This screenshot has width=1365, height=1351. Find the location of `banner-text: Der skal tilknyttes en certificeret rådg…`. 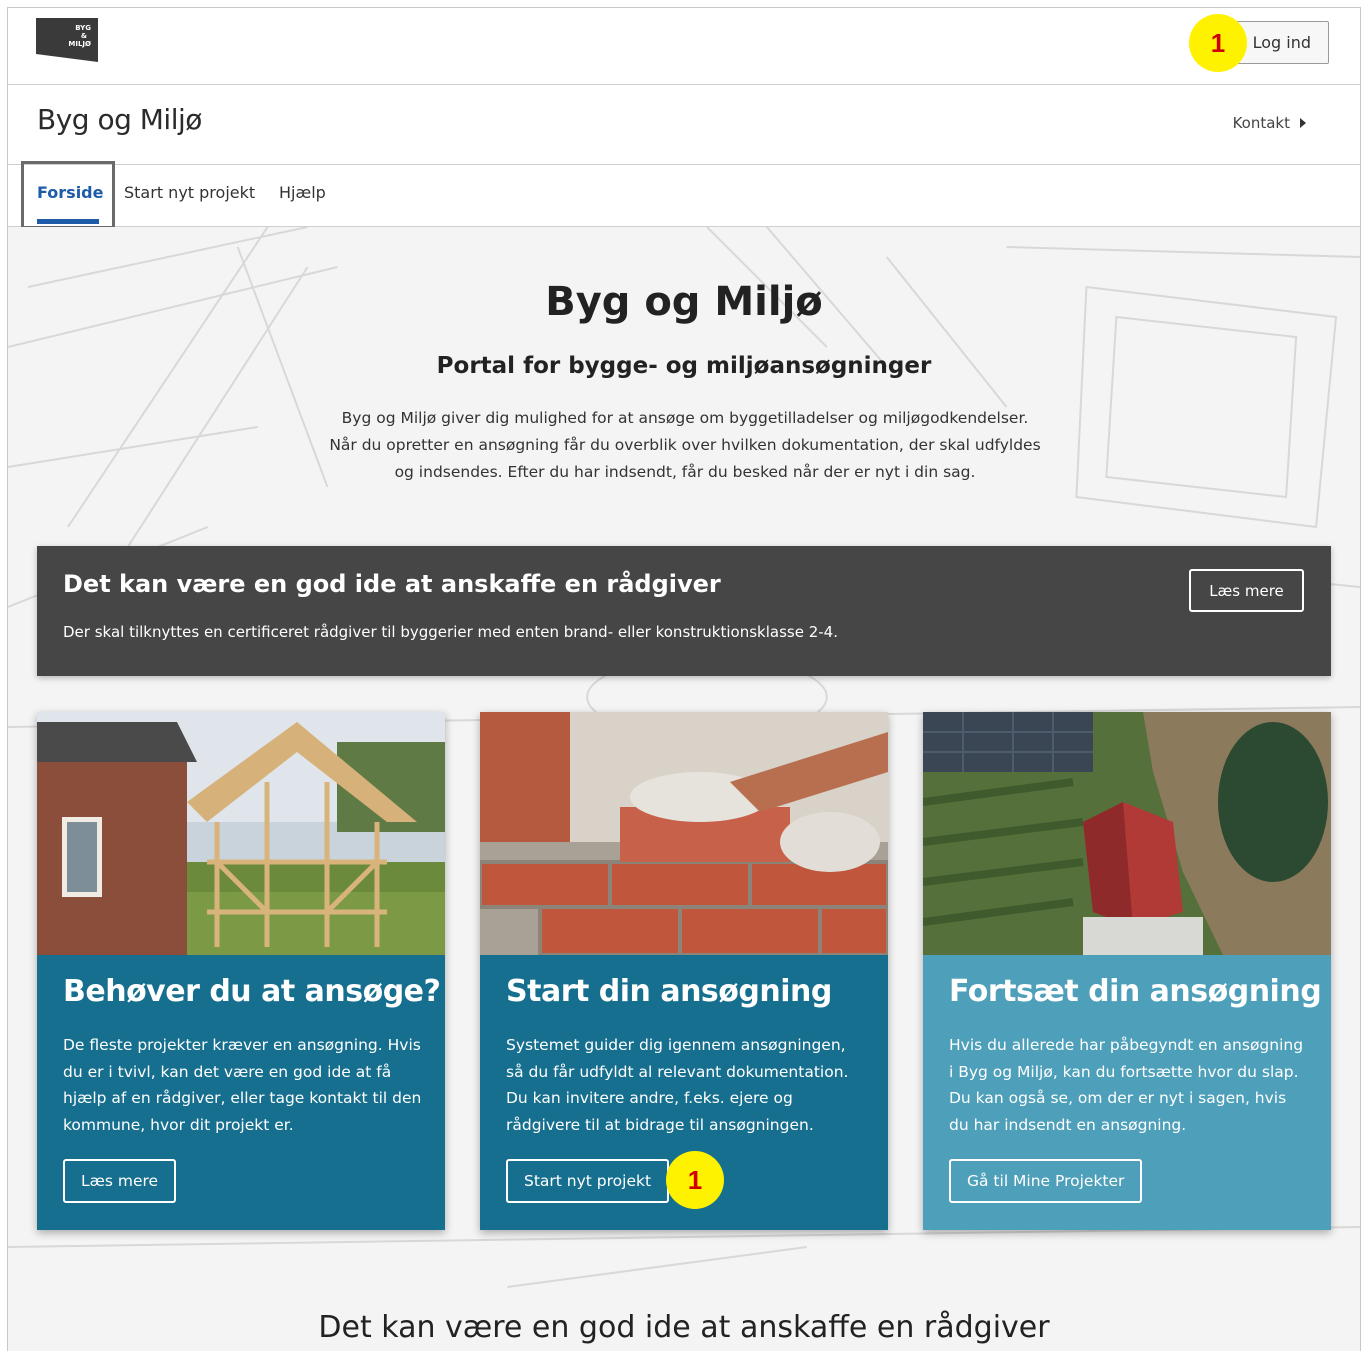

banner-text: Der skal tilknyttes en certificeret rådg… is located at coordinates (450, 632).